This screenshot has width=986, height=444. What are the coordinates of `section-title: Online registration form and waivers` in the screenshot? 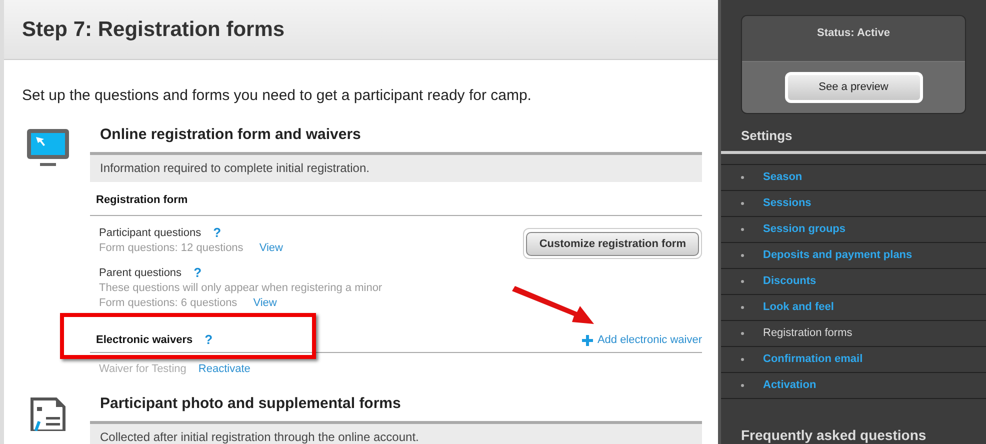 It's located at (230, 134).